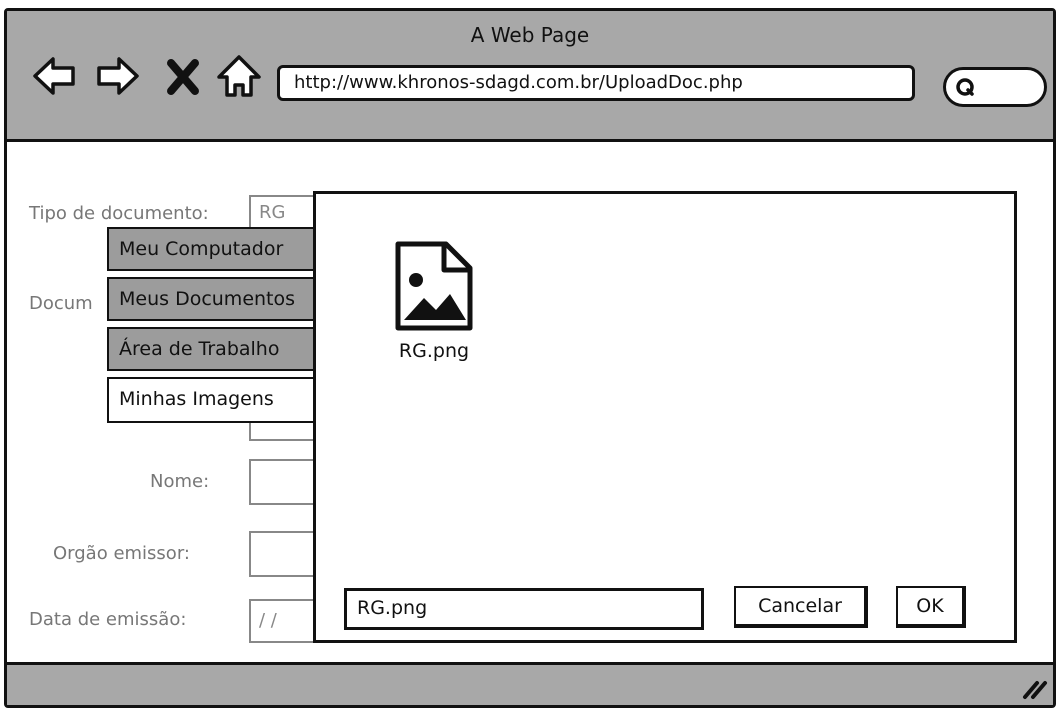 The height and width of the screenshot is (711, 1060). What do you see at coordinates (801, 607) in the screenshot?
I see `cancel-button: Cancelar` at bounding box center [801, 607].